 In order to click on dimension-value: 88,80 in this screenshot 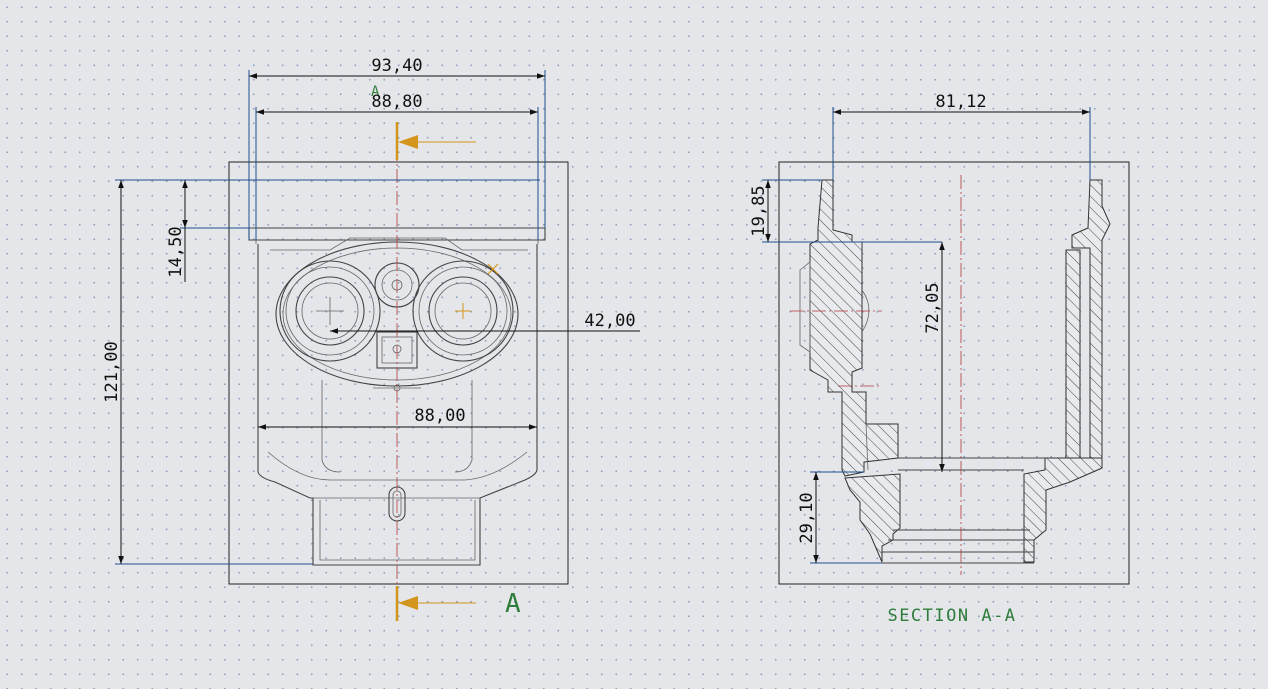, I will do `click(396, 102)`.